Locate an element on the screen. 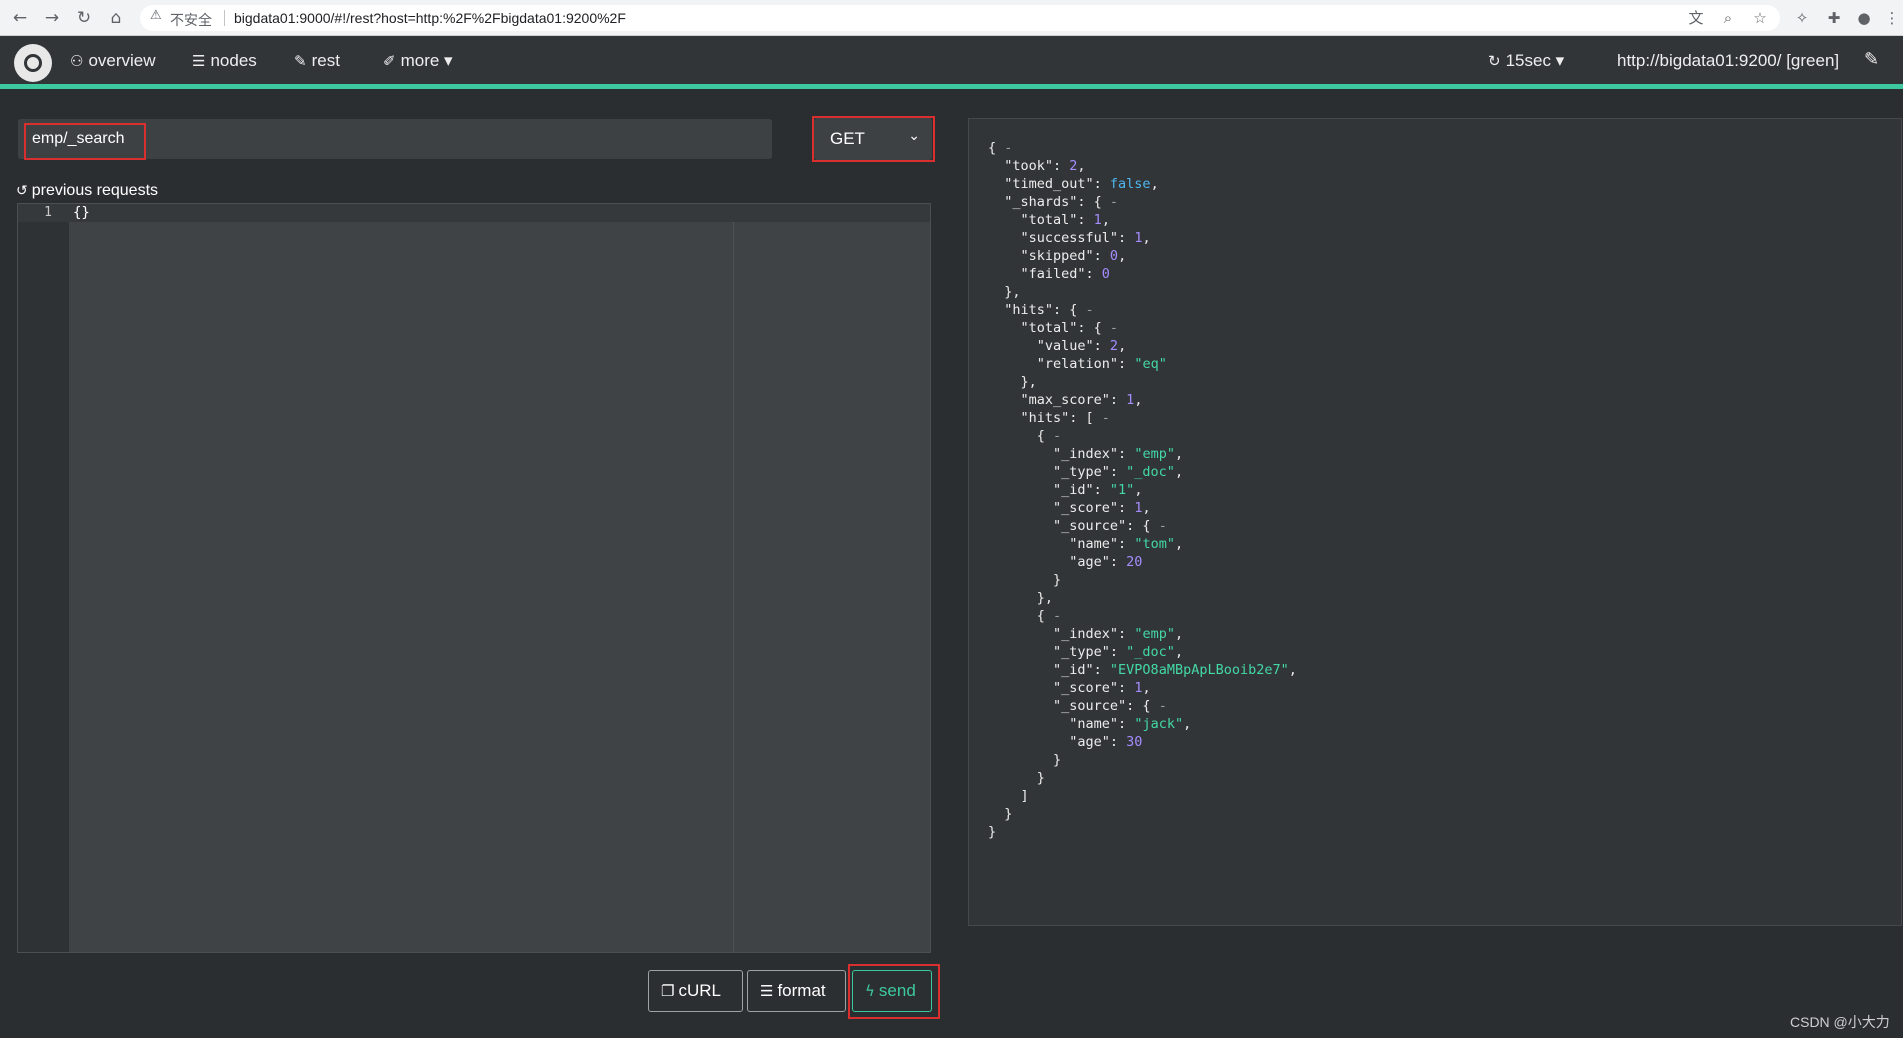 Image resolution: width=1903 pixels, height=1038 pixels. request-body-text: {} is located at coordinates (81, 213).